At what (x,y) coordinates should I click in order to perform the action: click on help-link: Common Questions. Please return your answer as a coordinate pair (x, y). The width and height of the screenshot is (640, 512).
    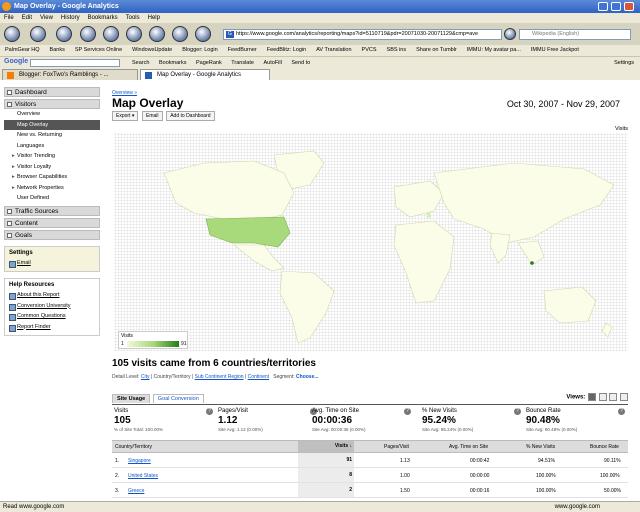
    Looking at the image, I should click on (52, 316).